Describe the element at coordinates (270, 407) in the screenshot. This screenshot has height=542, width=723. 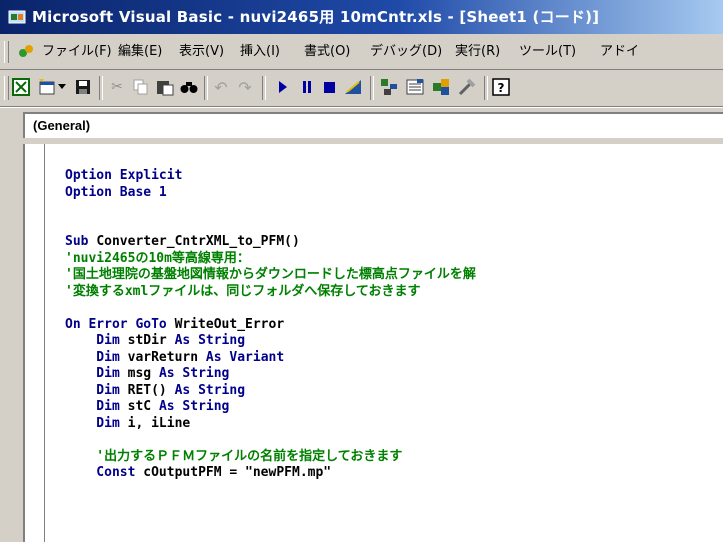
I see `code-line: Dim stC As String` at that location.